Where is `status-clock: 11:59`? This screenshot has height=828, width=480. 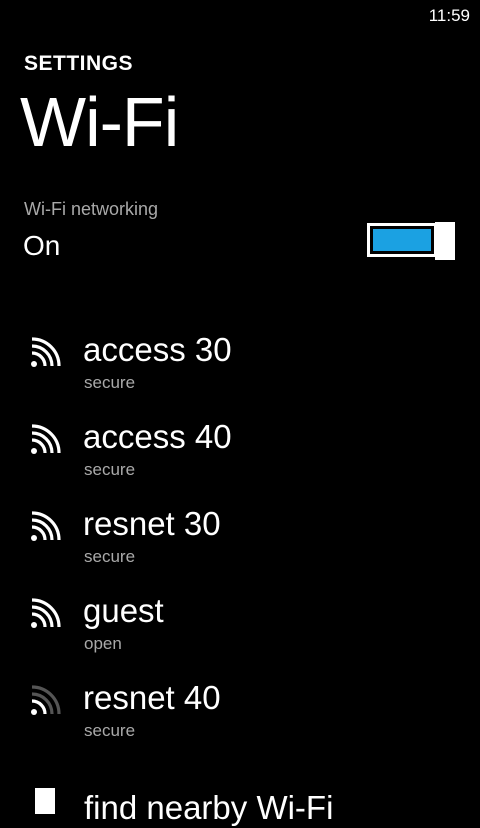
status-clock: 11:59 is located at coordinates (449, 15).